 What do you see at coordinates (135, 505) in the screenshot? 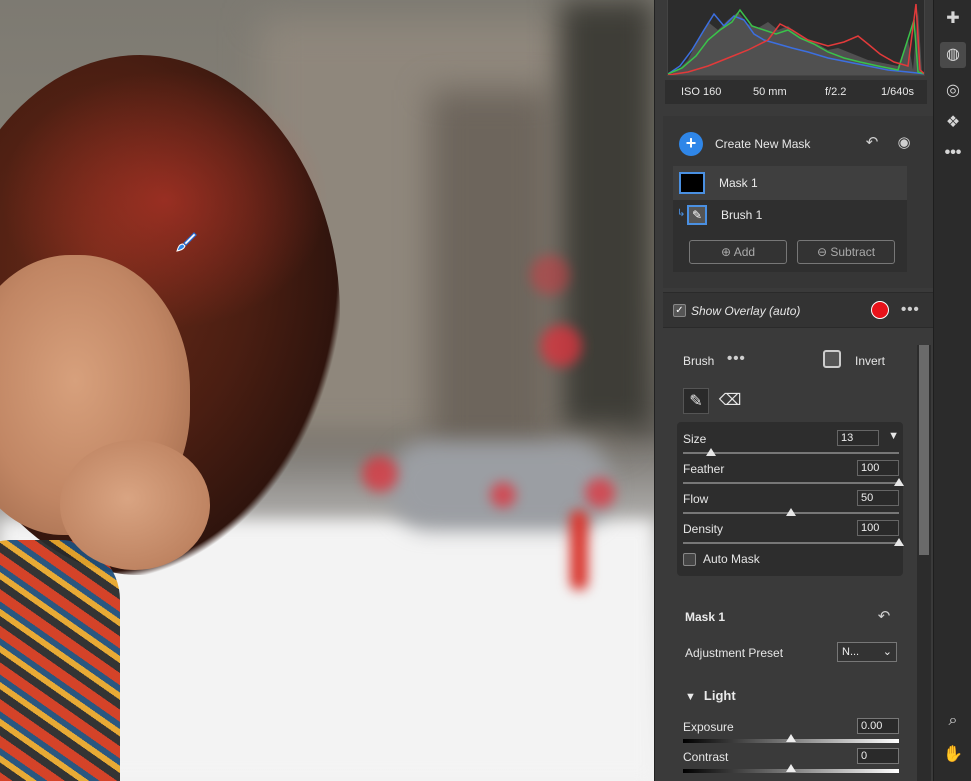
I see `subject-hand` at bounding box center [135, 505].